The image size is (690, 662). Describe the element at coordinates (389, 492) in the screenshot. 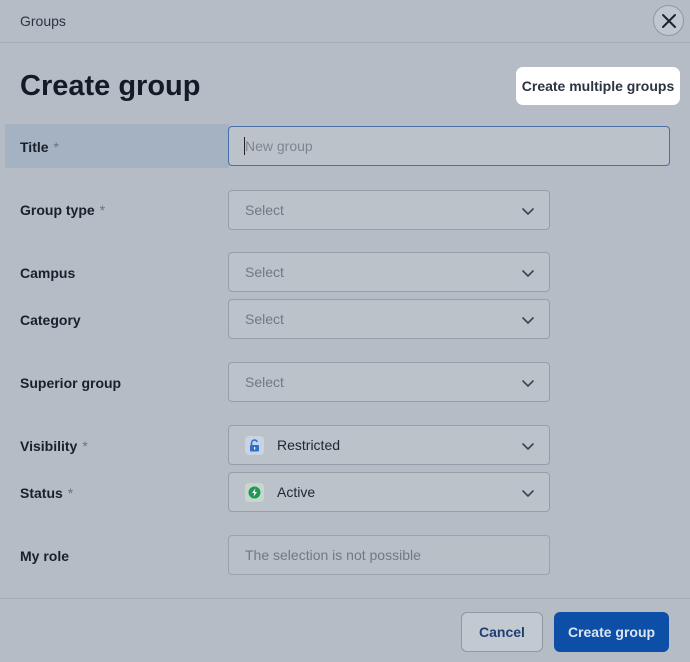

I see `status-select: Active` at that location.